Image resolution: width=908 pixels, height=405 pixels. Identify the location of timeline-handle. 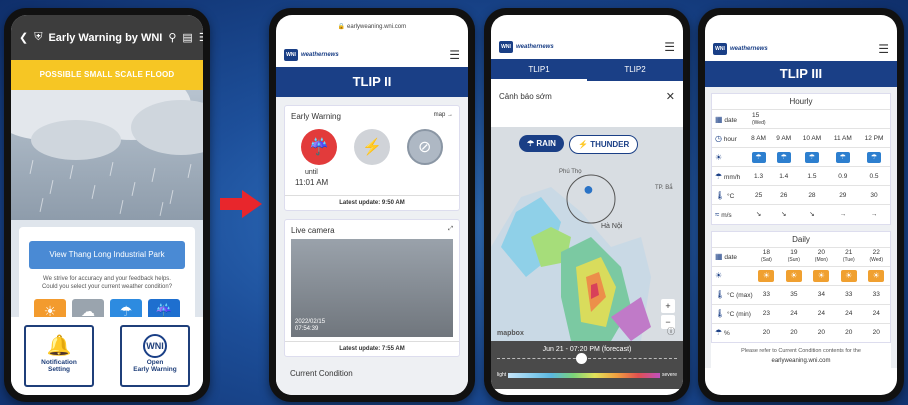
(582, 358).